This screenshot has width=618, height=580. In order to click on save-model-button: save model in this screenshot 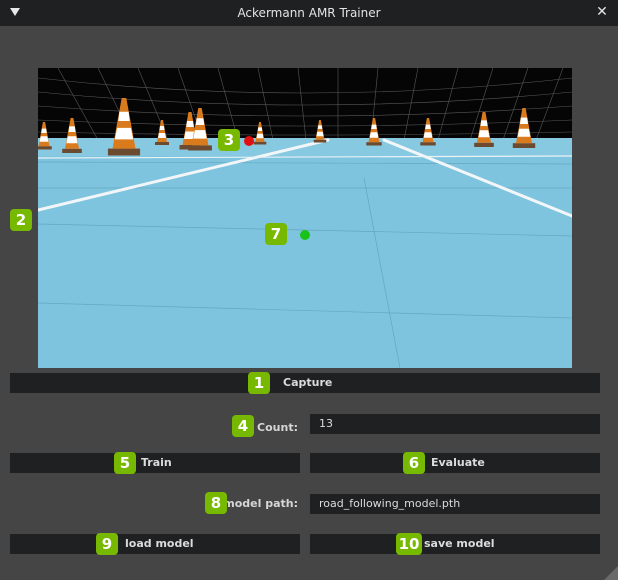, I will do `click(455, 544)`.